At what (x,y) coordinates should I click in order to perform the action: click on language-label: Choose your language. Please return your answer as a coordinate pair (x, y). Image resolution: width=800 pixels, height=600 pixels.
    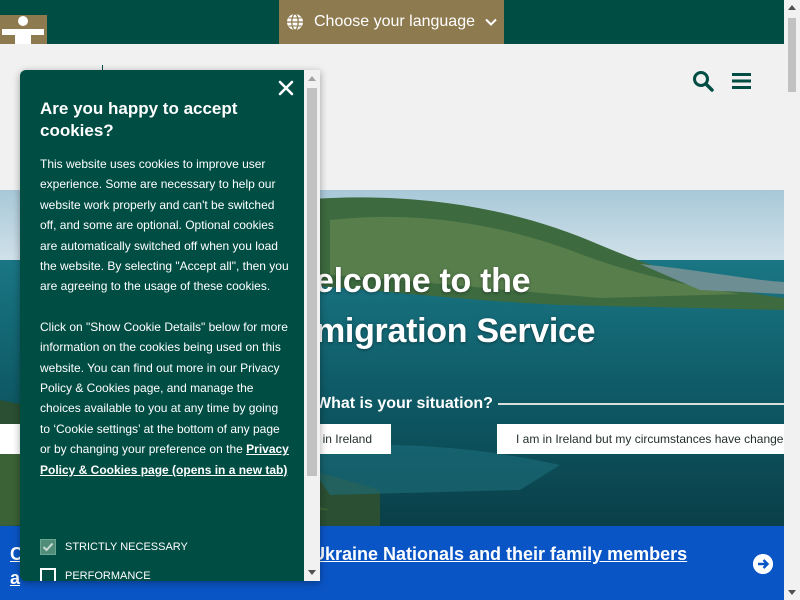
    Looking at the image, I should click on (394, 21).